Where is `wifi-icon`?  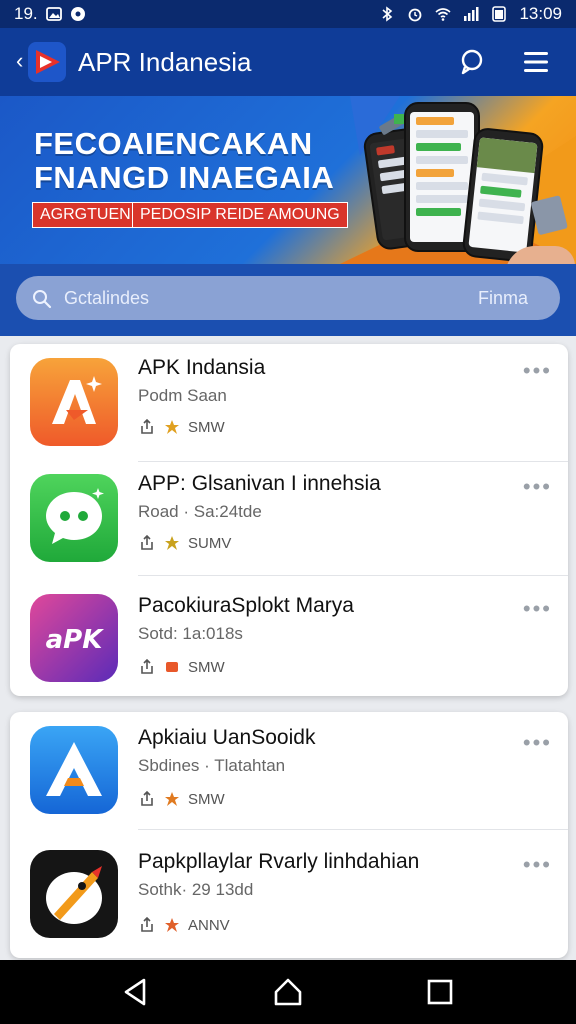
wifi-icon is located at coordinates (443, 14).